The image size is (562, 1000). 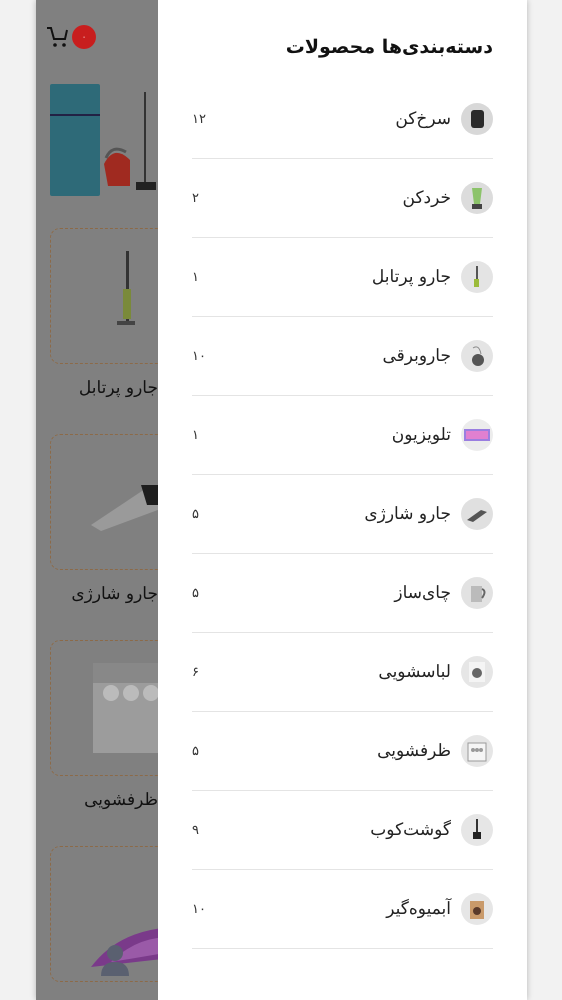 What do you see at coordinates (342, 198) in the screenshot?
I see `category-item: خردکن ۲` at bounding box center [342, 198].